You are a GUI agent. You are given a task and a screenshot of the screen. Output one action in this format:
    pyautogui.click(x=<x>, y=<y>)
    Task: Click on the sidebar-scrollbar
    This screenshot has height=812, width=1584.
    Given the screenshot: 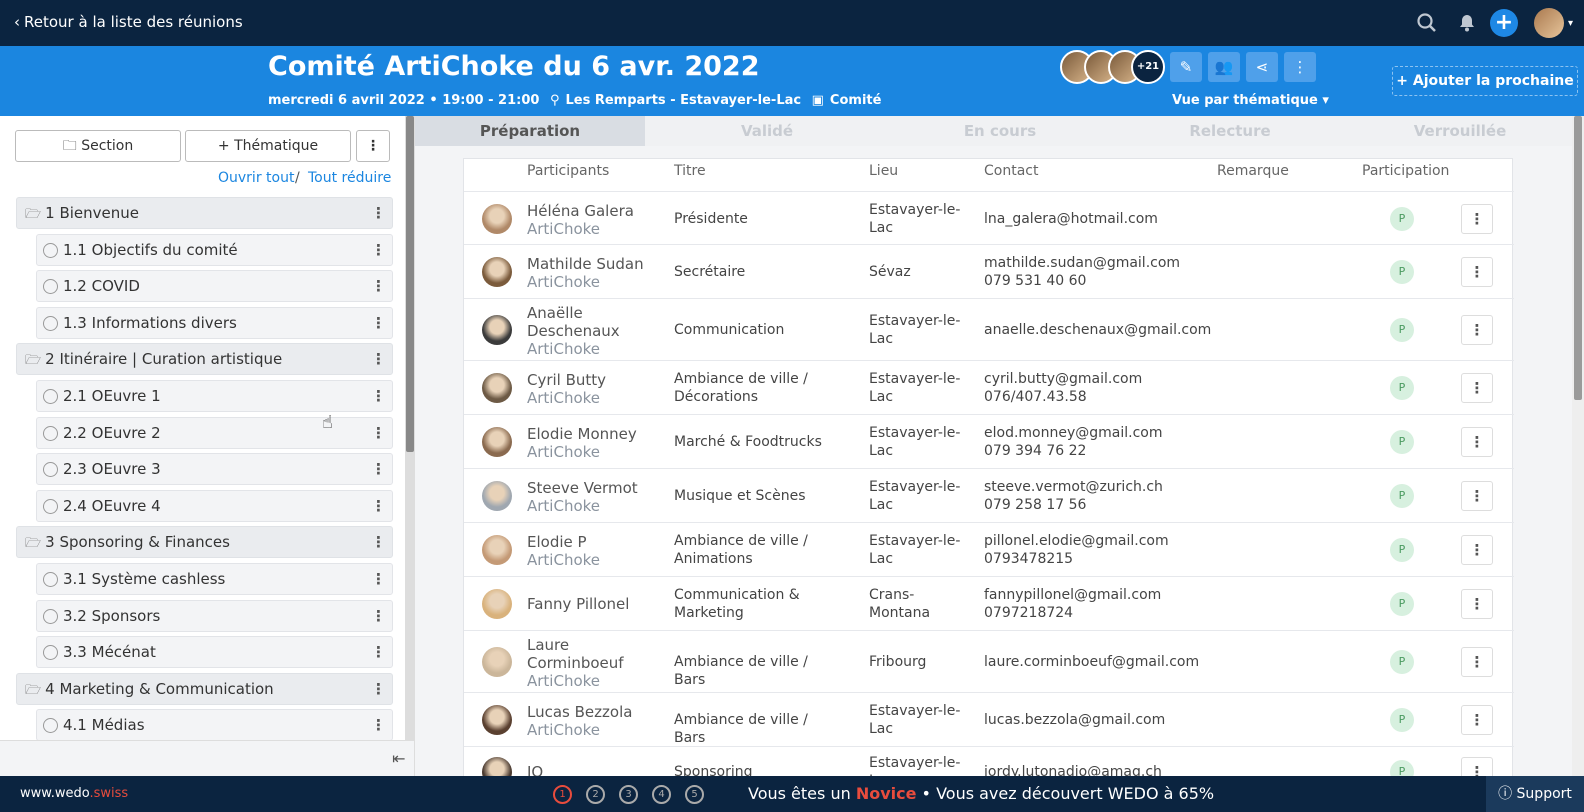 What is the action you would take?
    pyautogui.click(x=410, y=446)
    